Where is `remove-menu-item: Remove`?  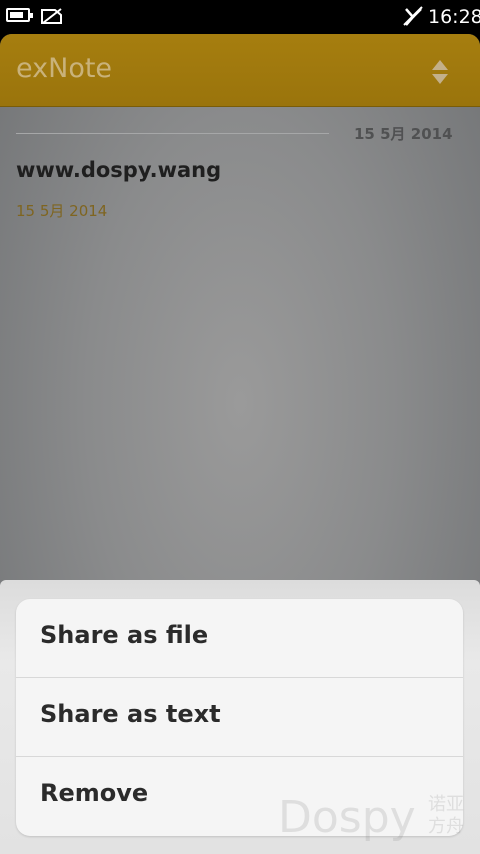 remove-menu-item: Remove is located at coordinates (239, 796).